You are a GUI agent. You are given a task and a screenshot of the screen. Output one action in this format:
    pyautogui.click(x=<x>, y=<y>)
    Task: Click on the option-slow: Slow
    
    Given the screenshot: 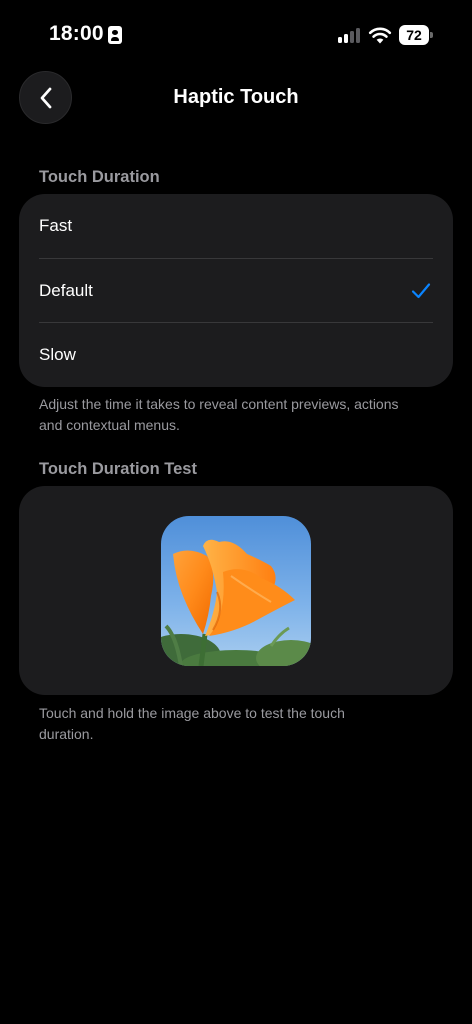 What is the action you would take?
    pyautogui.click(x=236, y=355)
    